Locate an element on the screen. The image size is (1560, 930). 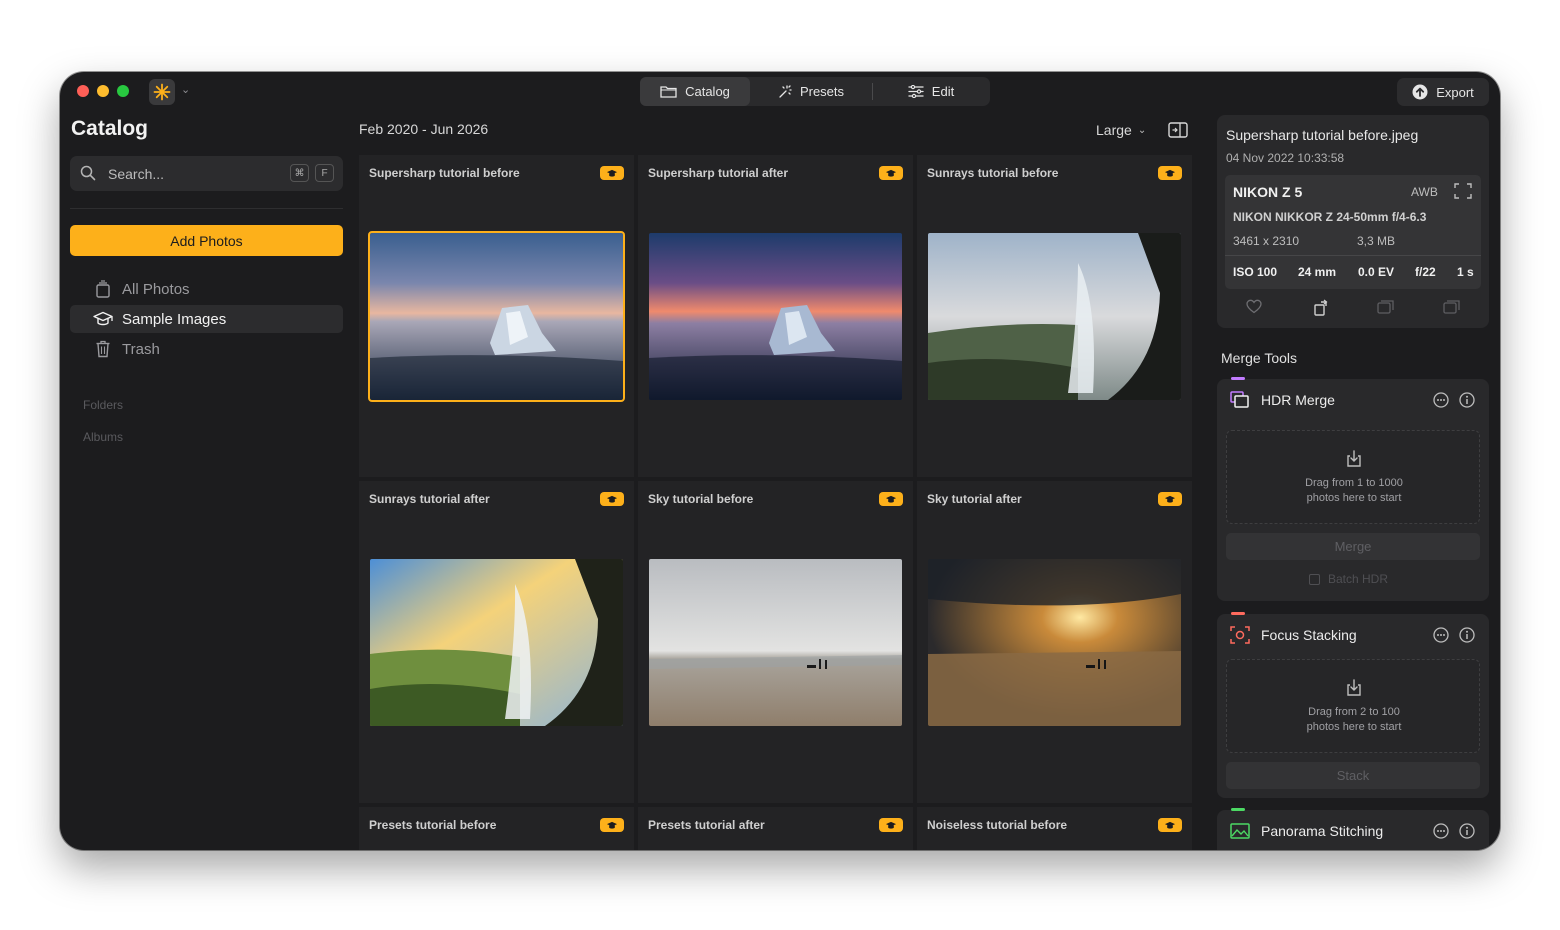
tab-presets-label: Presets is located at coordinates (822, 91).